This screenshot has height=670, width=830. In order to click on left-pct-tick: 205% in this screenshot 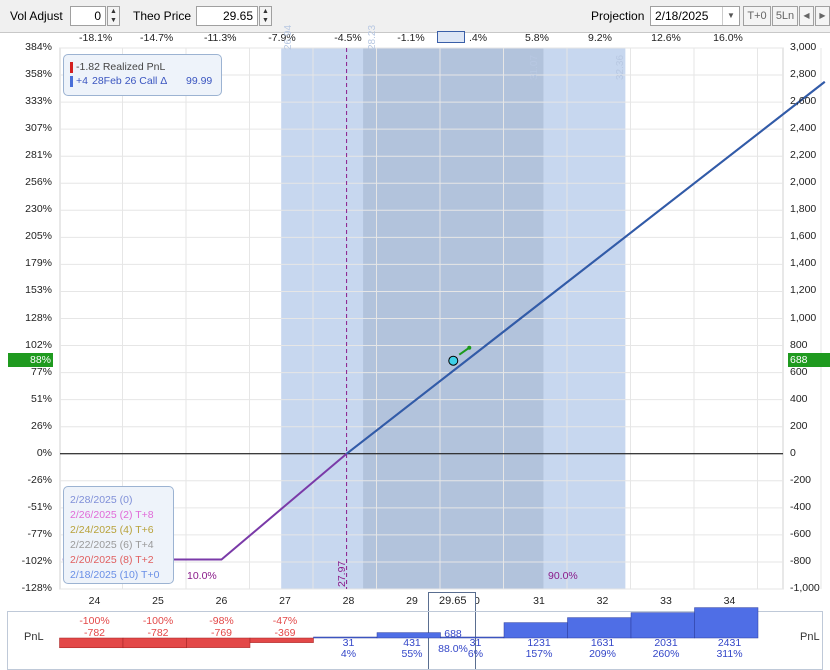, I will do `click(38, 236)`.